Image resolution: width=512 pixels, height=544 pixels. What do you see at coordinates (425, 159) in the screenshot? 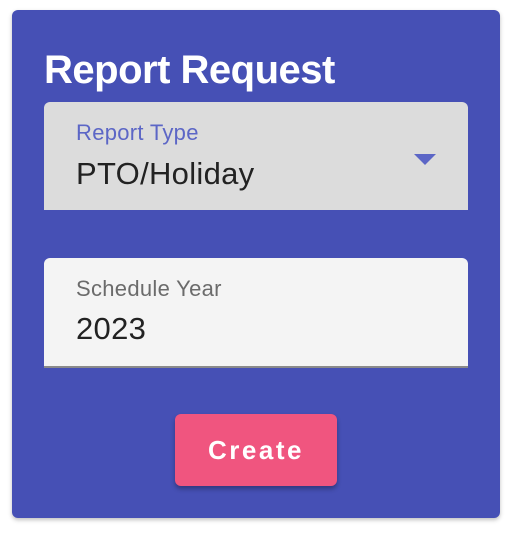
I see `dropdown-arrow-icon` at bounding box center [425, 159].